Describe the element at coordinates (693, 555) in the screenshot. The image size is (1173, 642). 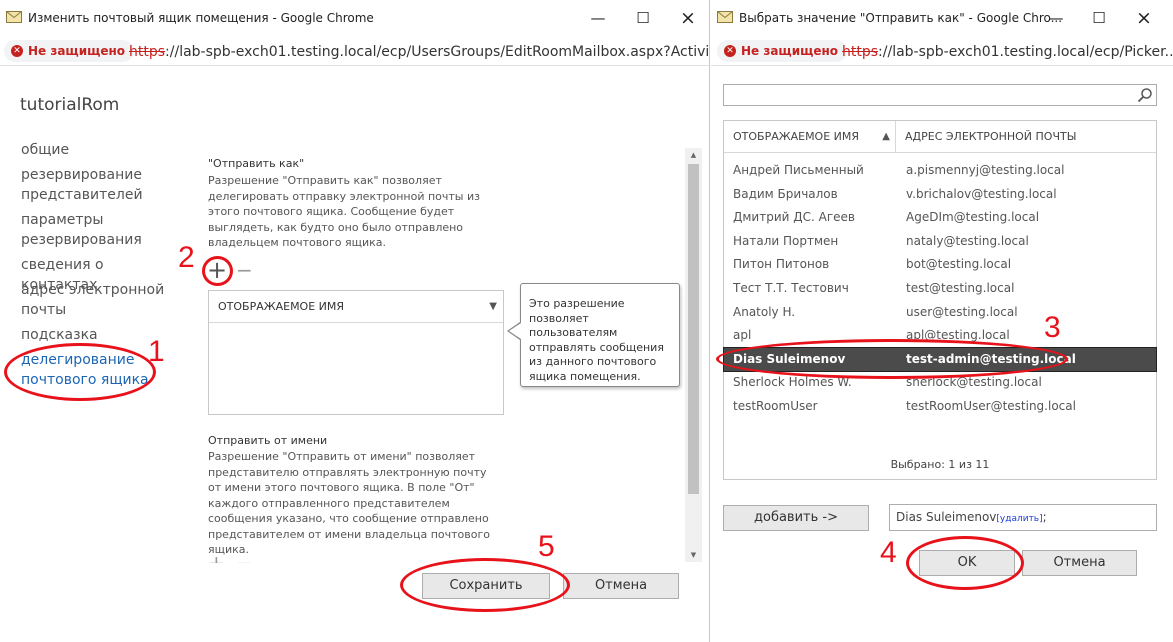
I see `scroll-down-icon: ▼` at that location.